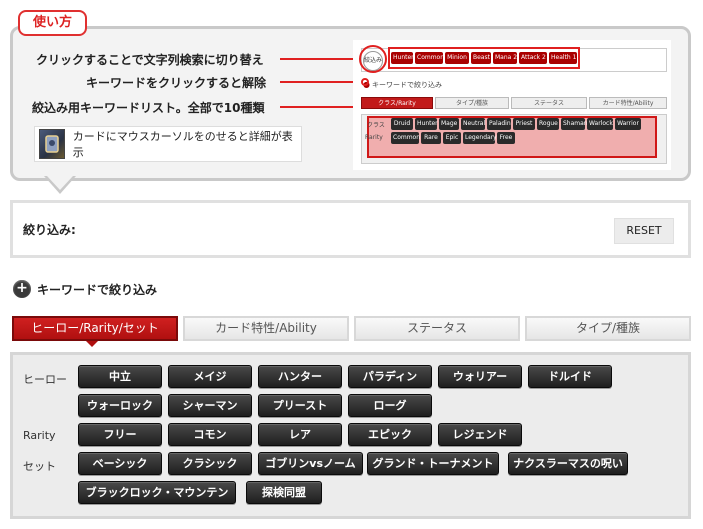  Describe the element at coordinates (45, 379) in the screenshot. I see `row-label-hero: ヒーロー` at that location.